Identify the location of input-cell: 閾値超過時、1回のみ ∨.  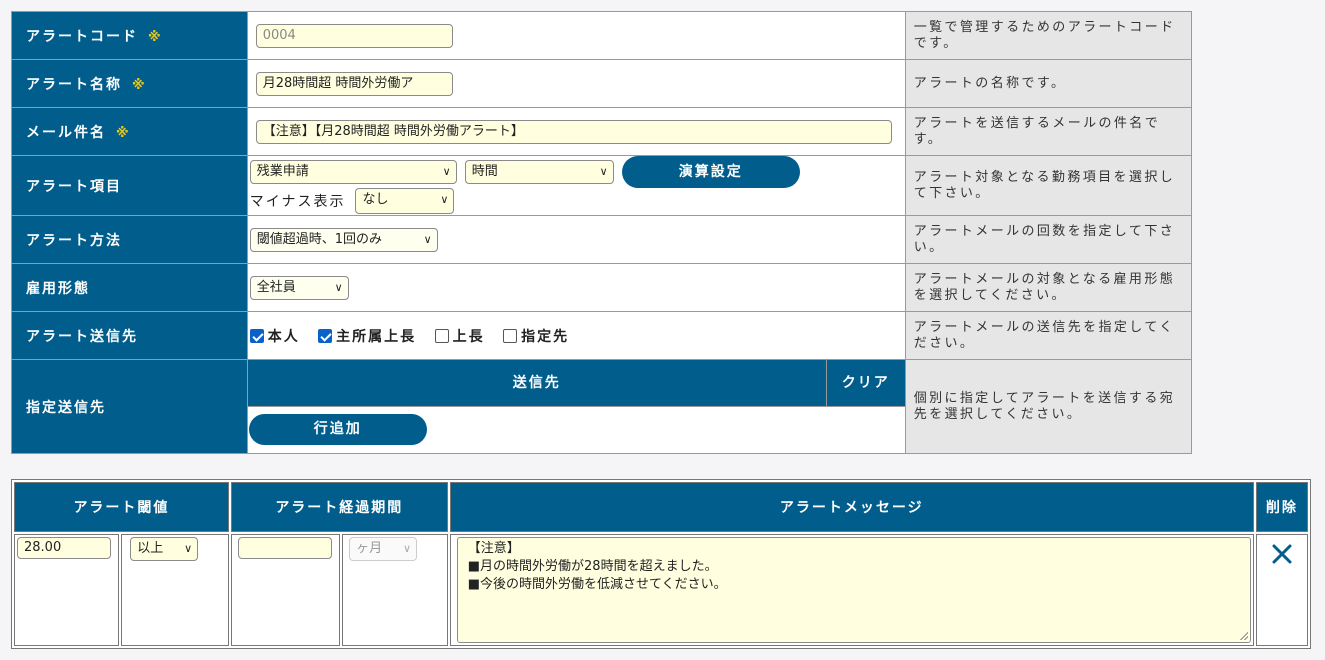
(576, 239).